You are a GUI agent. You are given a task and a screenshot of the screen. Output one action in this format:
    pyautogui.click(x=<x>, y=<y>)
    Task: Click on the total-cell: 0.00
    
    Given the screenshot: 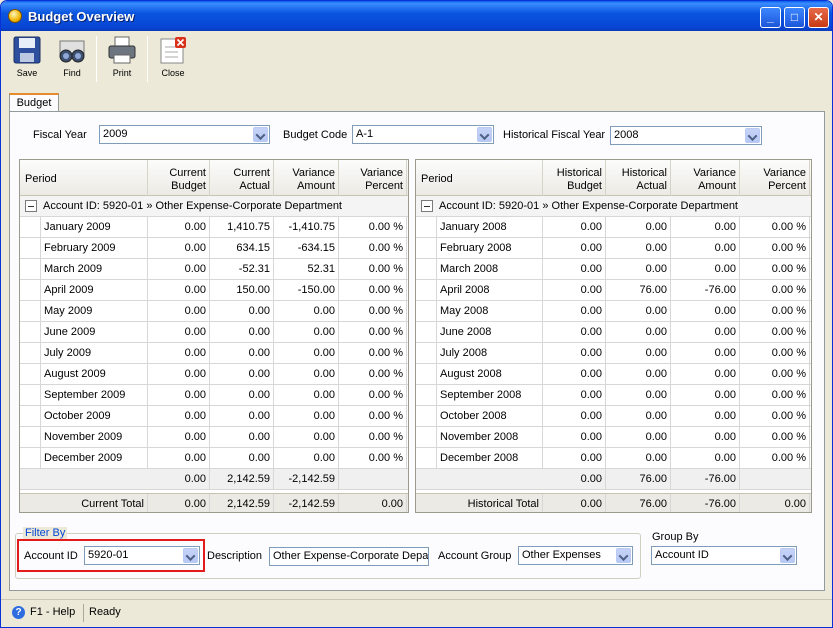 What is the action you would take?
    pyautogui.click(x=775, y=503)
    